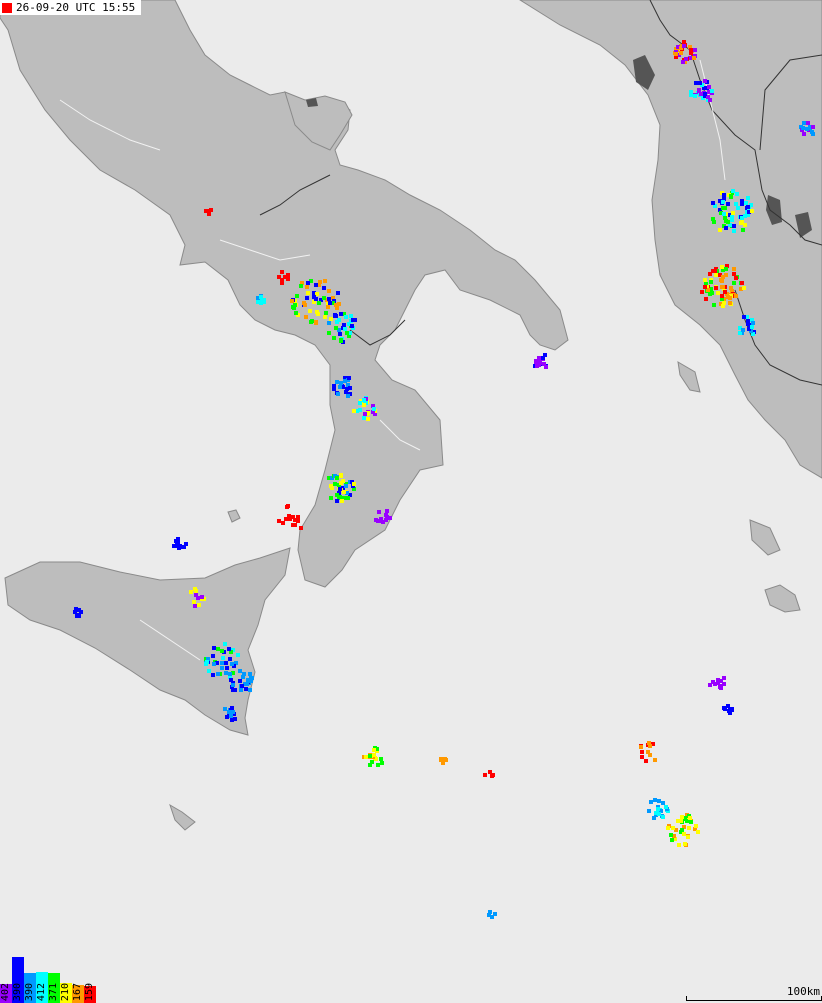 The height and width of the screenshot is (1003, 822). Describe the element at coordinates (53, 991) in the screenshot. I see `legend-count: 371` at that location.